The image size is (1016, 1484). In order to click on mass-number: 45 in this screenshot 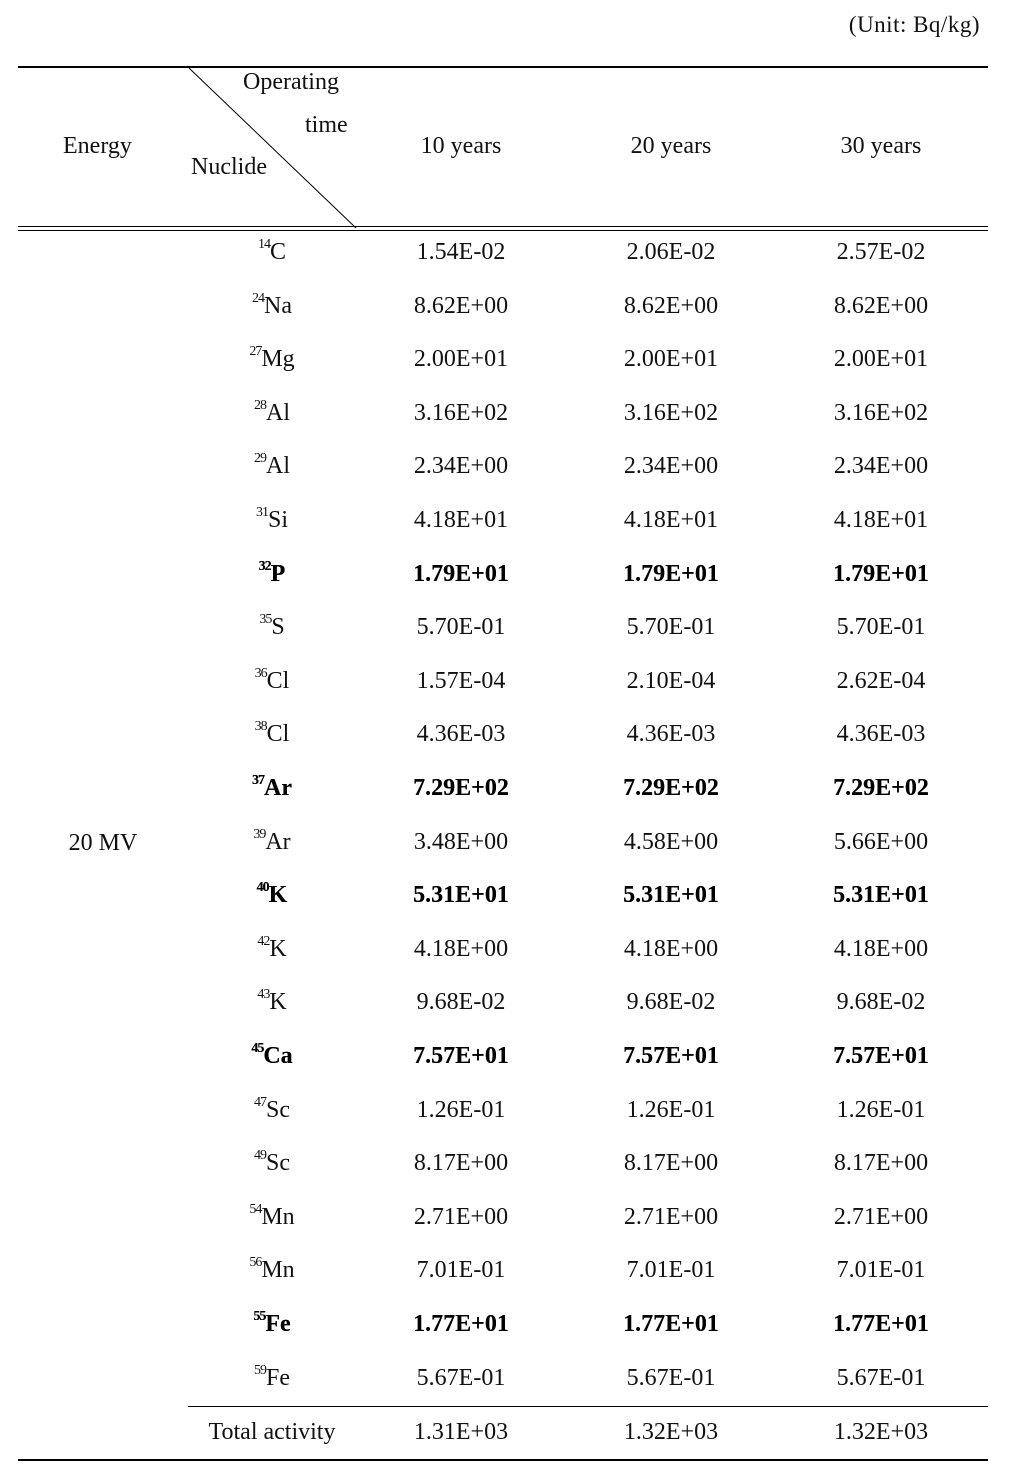, I will do `click(257, 1048)`.